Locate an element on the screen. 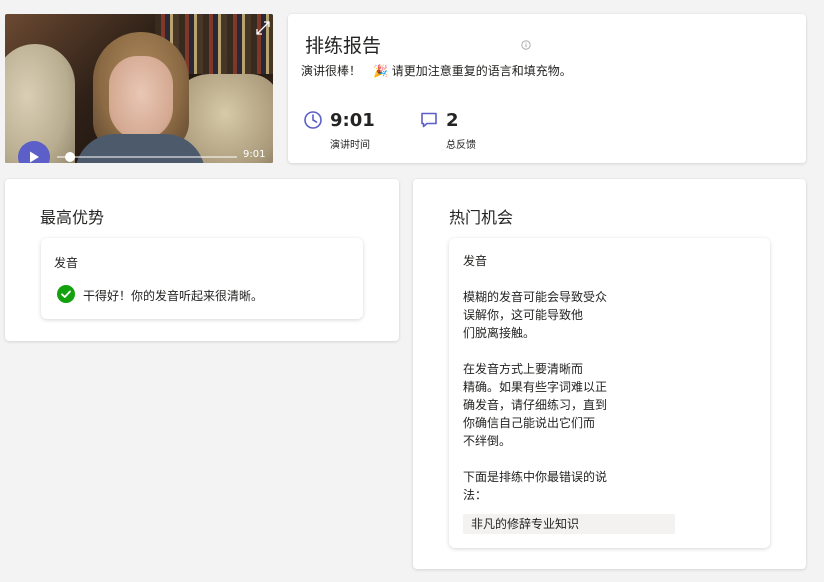  summary-tip: 请更加注意重复的语言和填充物。 is located at coordinates (481, 71).